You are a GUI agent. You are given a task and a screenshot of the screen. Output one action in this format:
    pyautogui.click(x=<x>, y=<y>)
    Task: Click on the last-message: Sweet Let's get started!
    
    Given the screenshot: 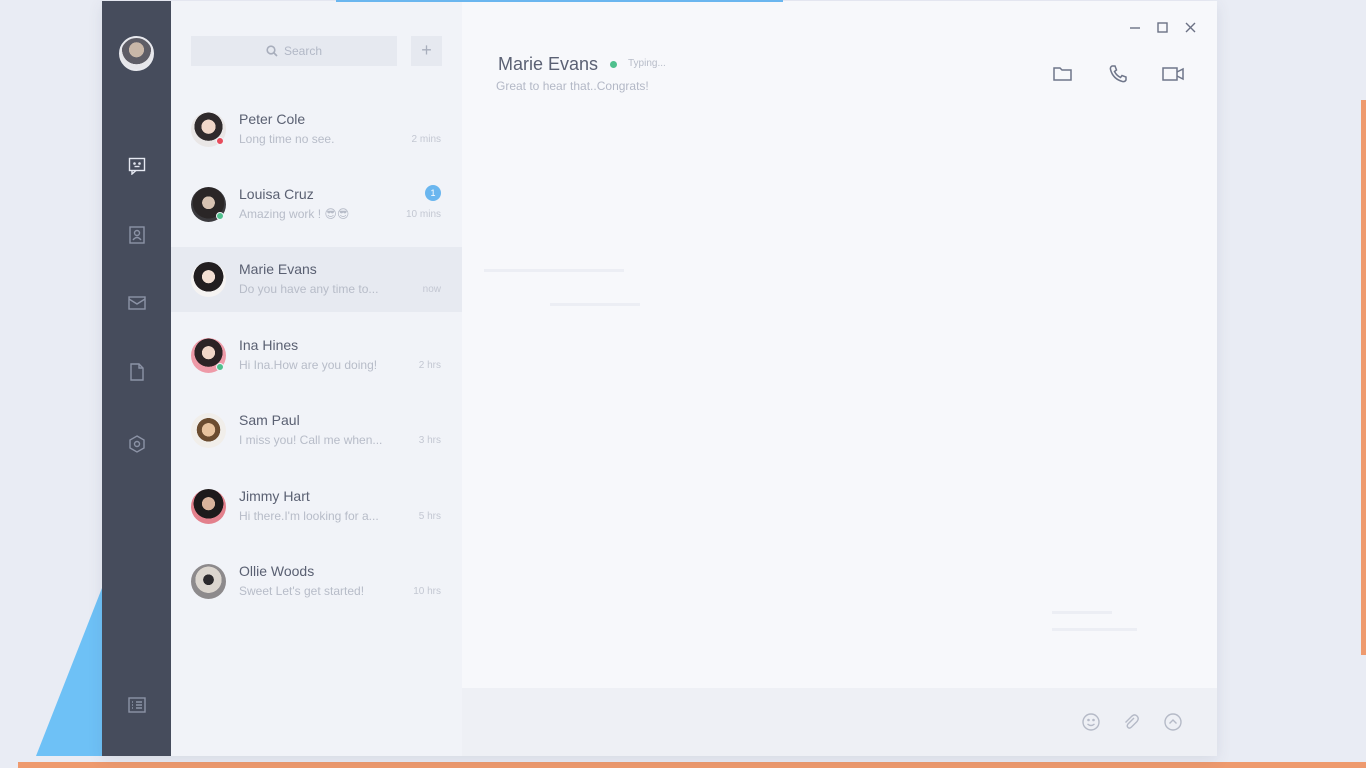 What is the action you would take?
    pyautogui.click(x=302, y=591)
    